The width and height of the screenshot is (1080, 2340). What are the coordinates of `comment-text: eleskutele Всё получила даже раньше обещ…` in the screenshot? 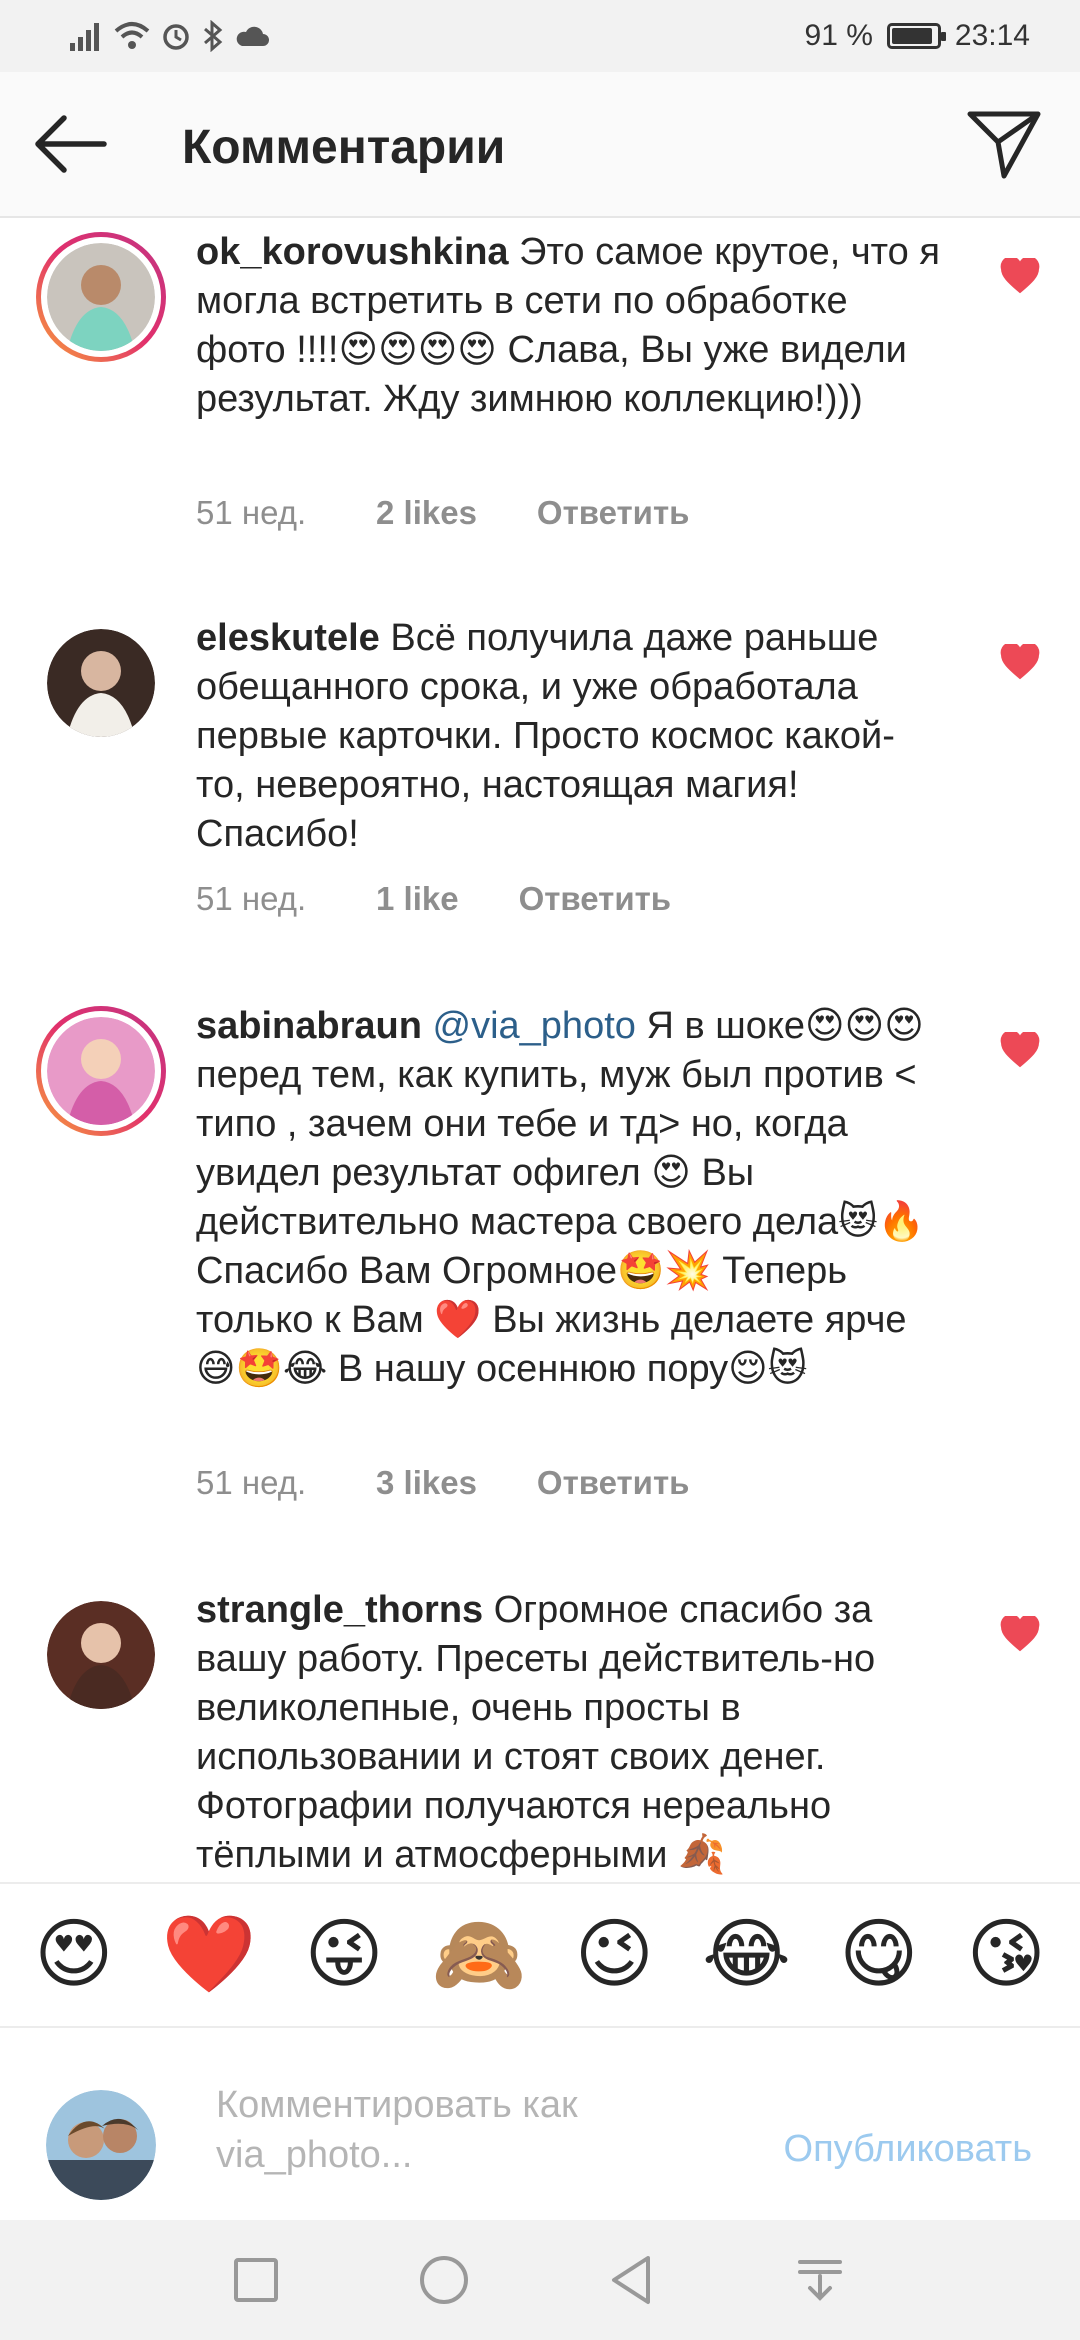 It's located at (568, 736).